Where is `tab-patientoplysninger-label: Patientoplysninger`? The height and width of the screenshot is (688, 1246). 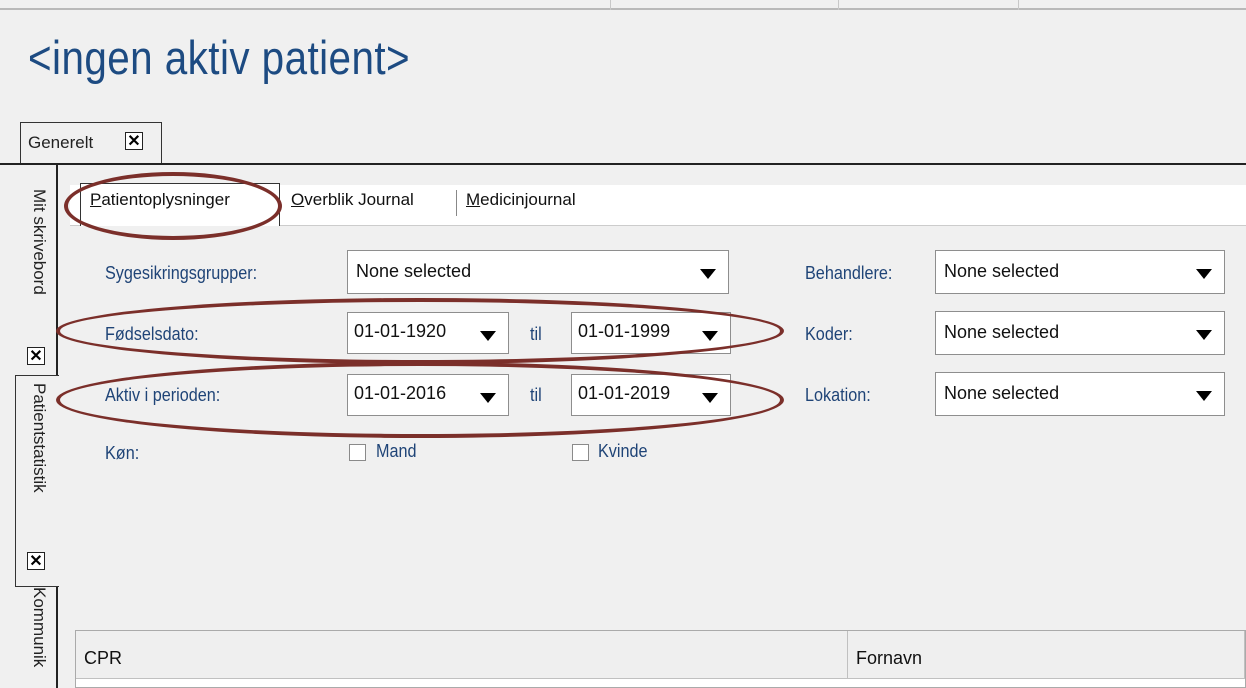
tab-patientoplysninger-label: Patientoplysninger is located at coordinates (160, 199).